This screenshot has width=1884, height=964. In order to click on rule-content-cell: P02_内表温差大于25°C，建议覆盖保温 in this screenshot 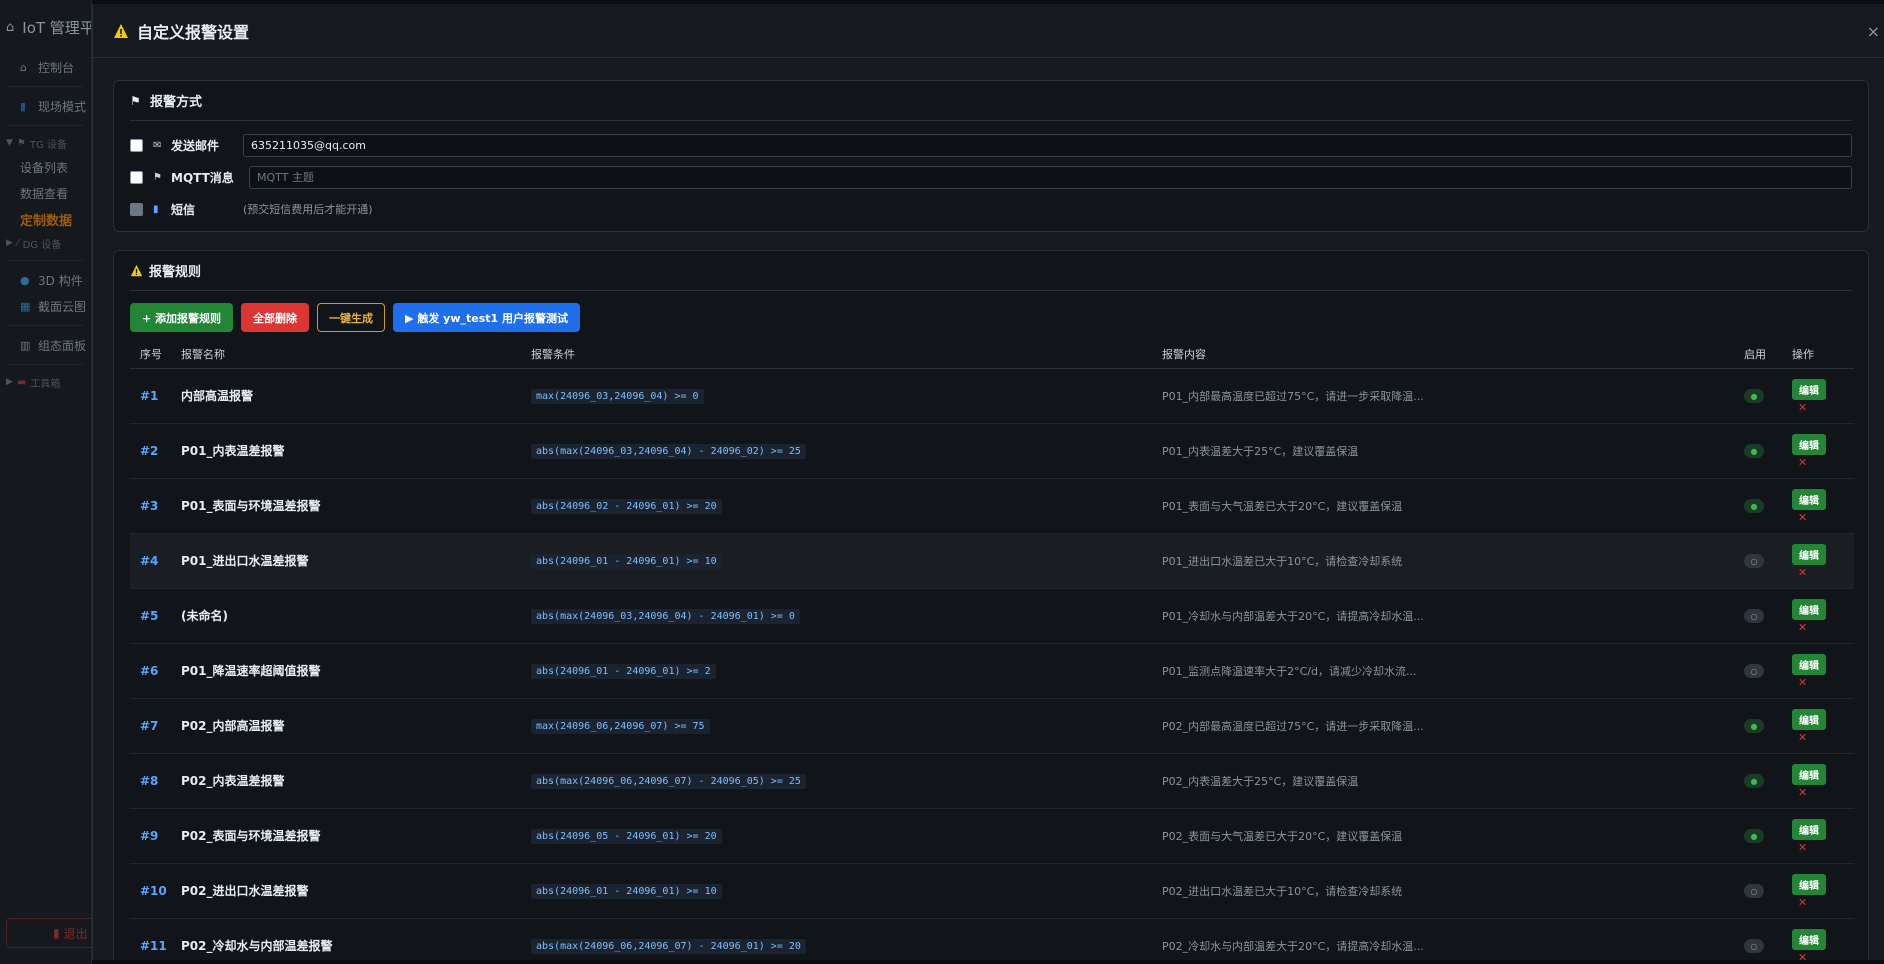, I will do `click(1443, 781)`.